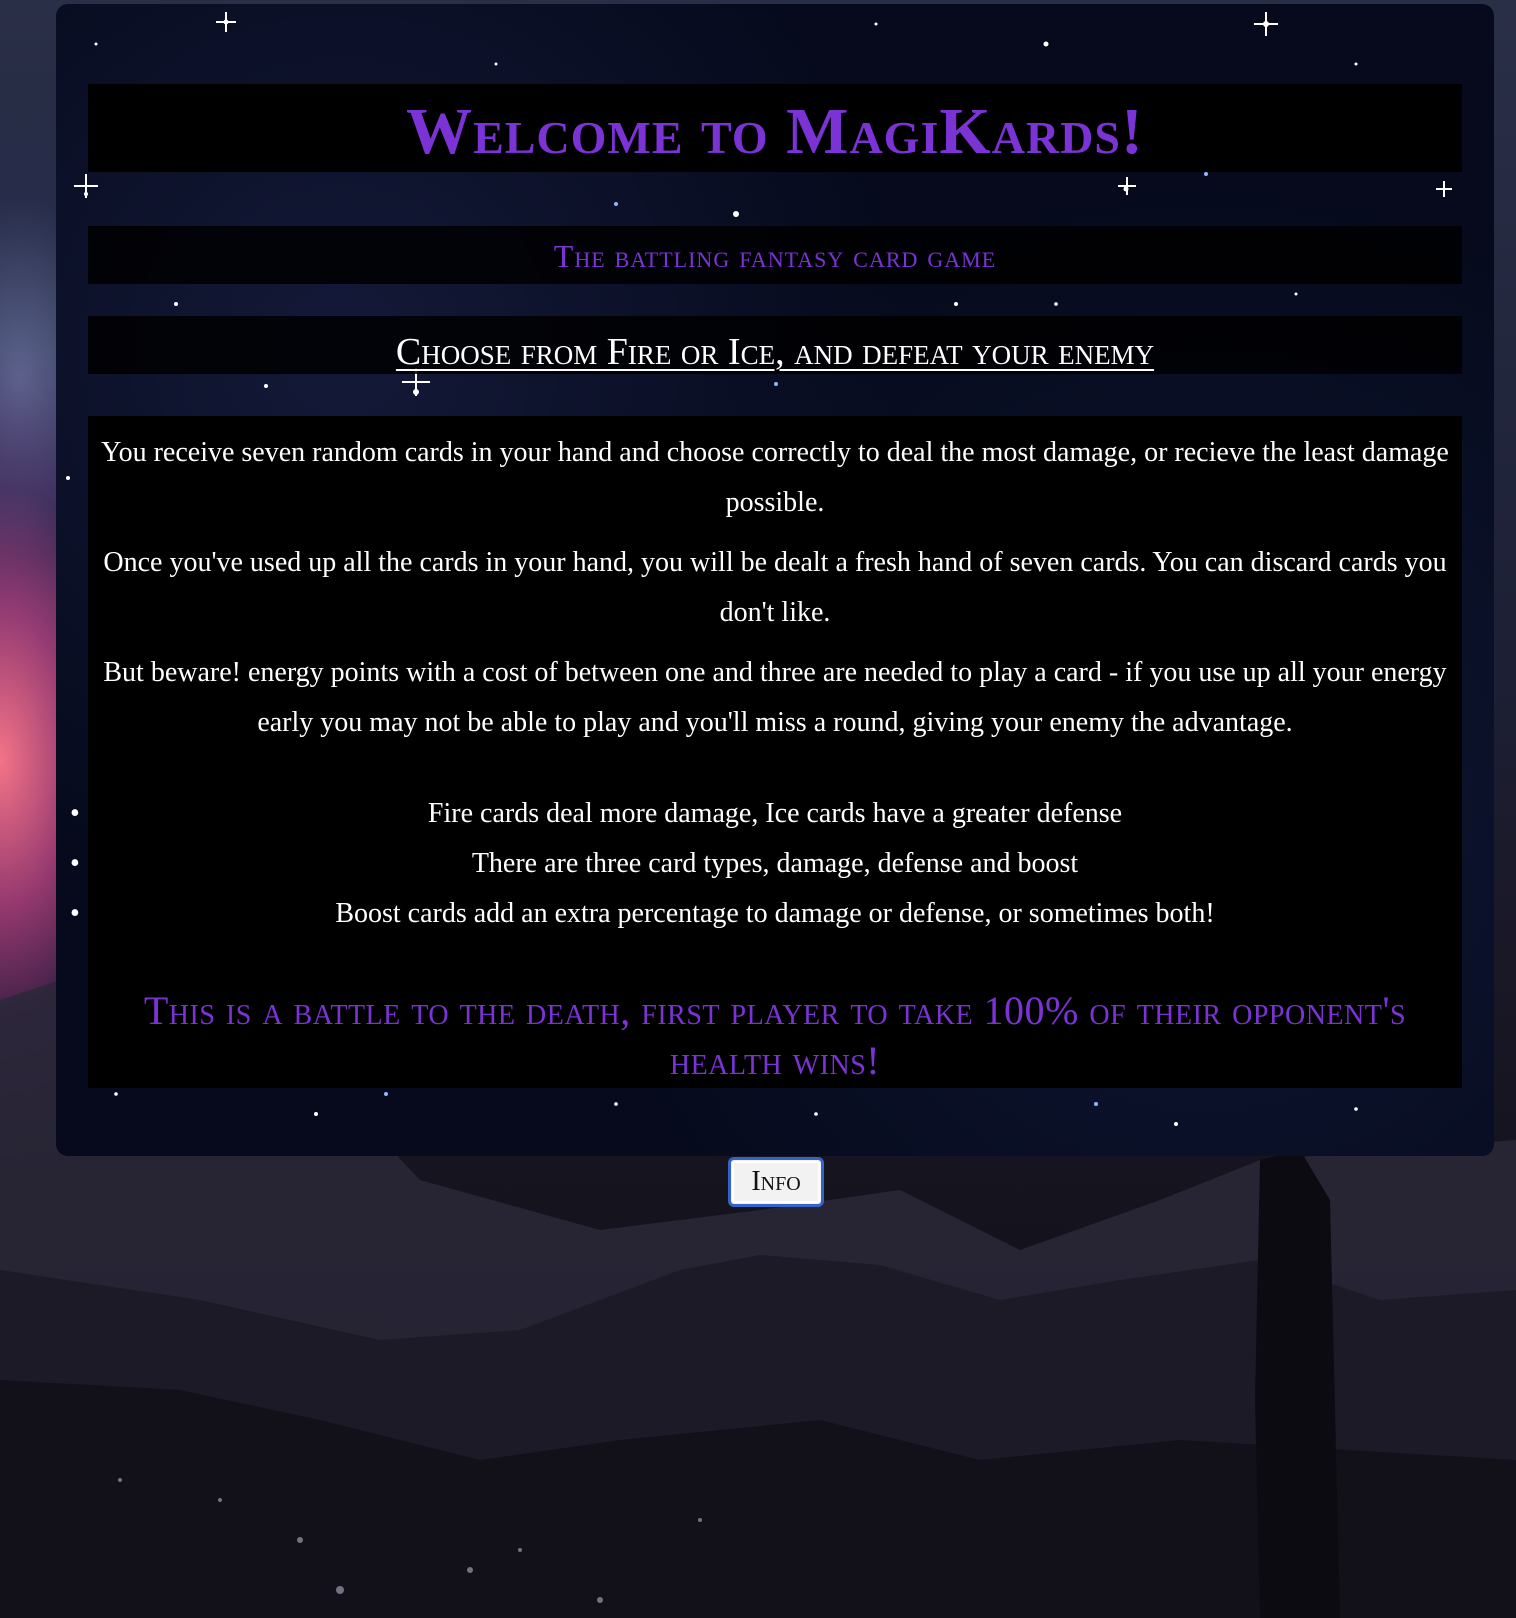  I want to click on page-title: Welcome to MagiKards!, so click(775, 131).